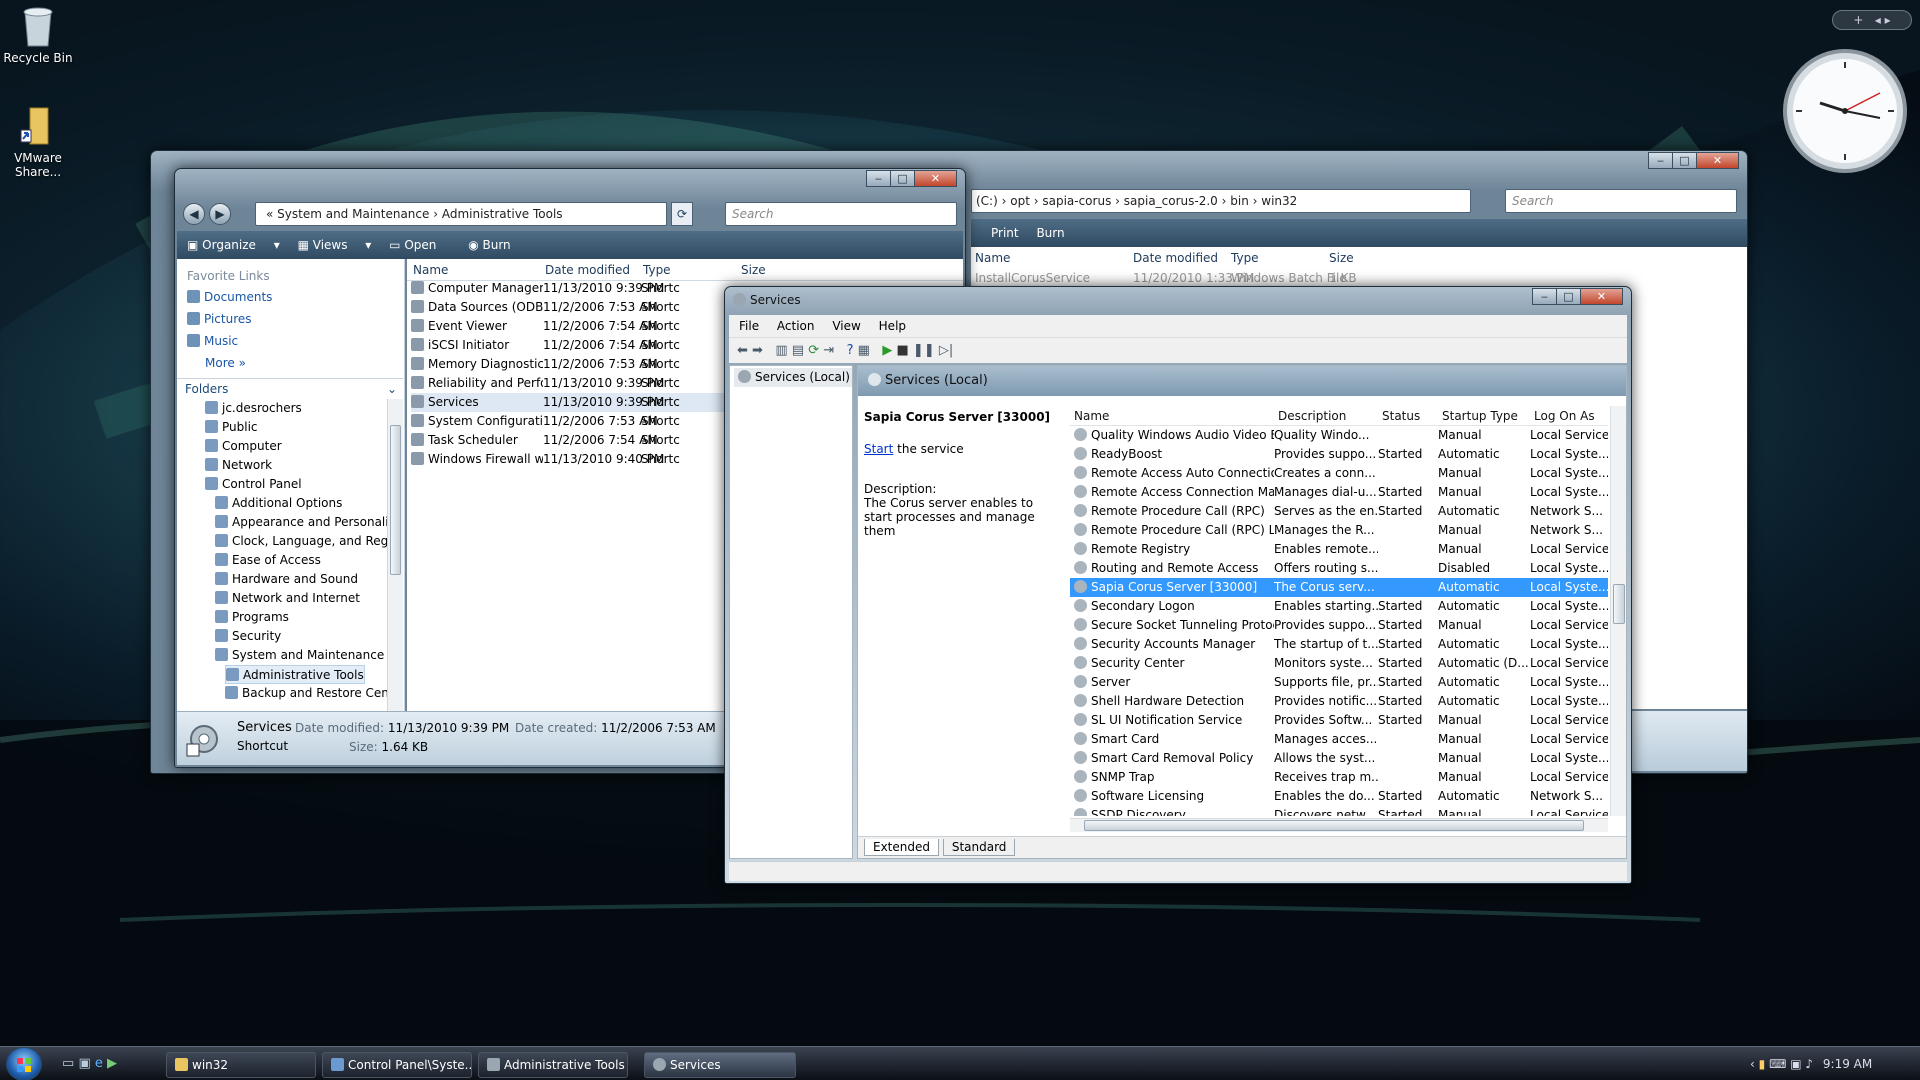 The height and width of the screenshot is (1080, 1920). I want to click on network-icon: ▣, so click(1795, 1064).